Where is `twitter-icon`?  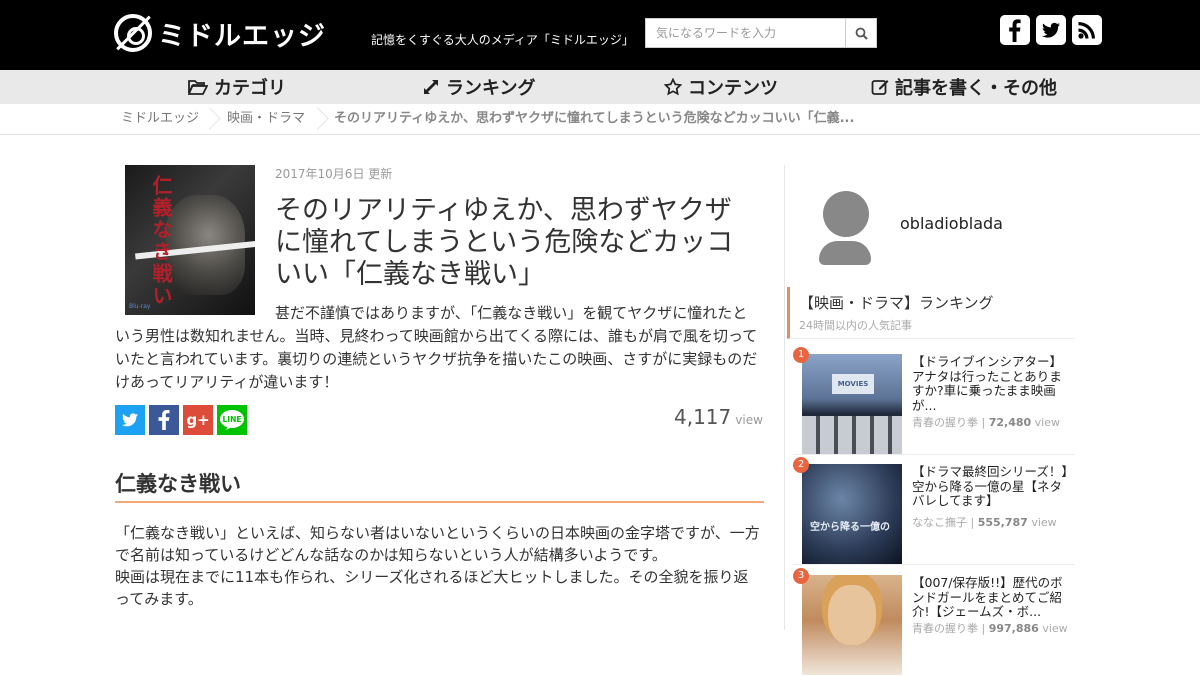
twitter-icon is located at coordinates (1051, 30).